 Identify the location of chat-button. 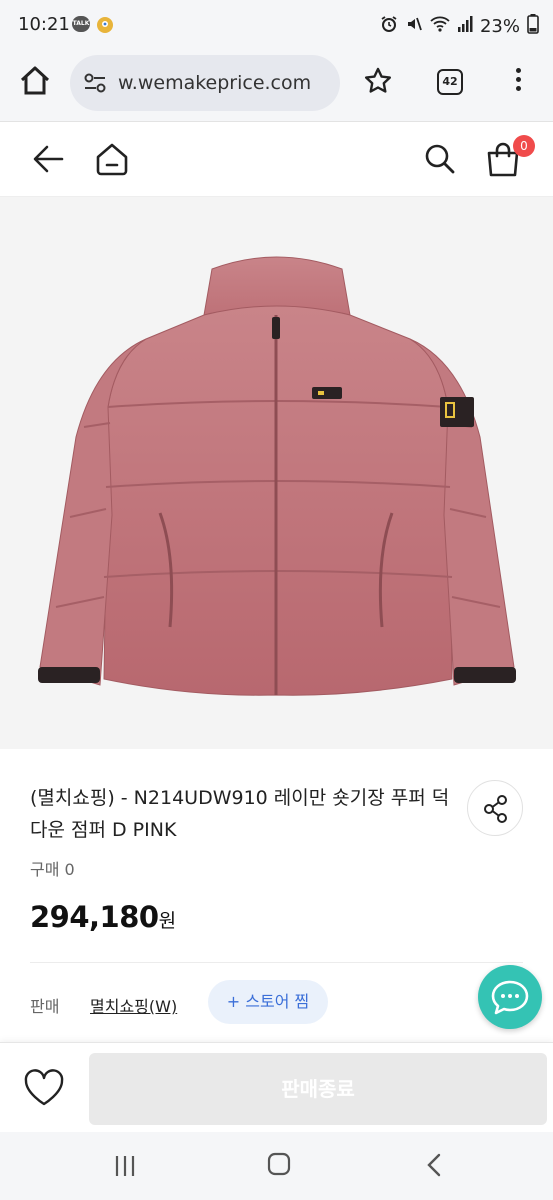
(510, 997).